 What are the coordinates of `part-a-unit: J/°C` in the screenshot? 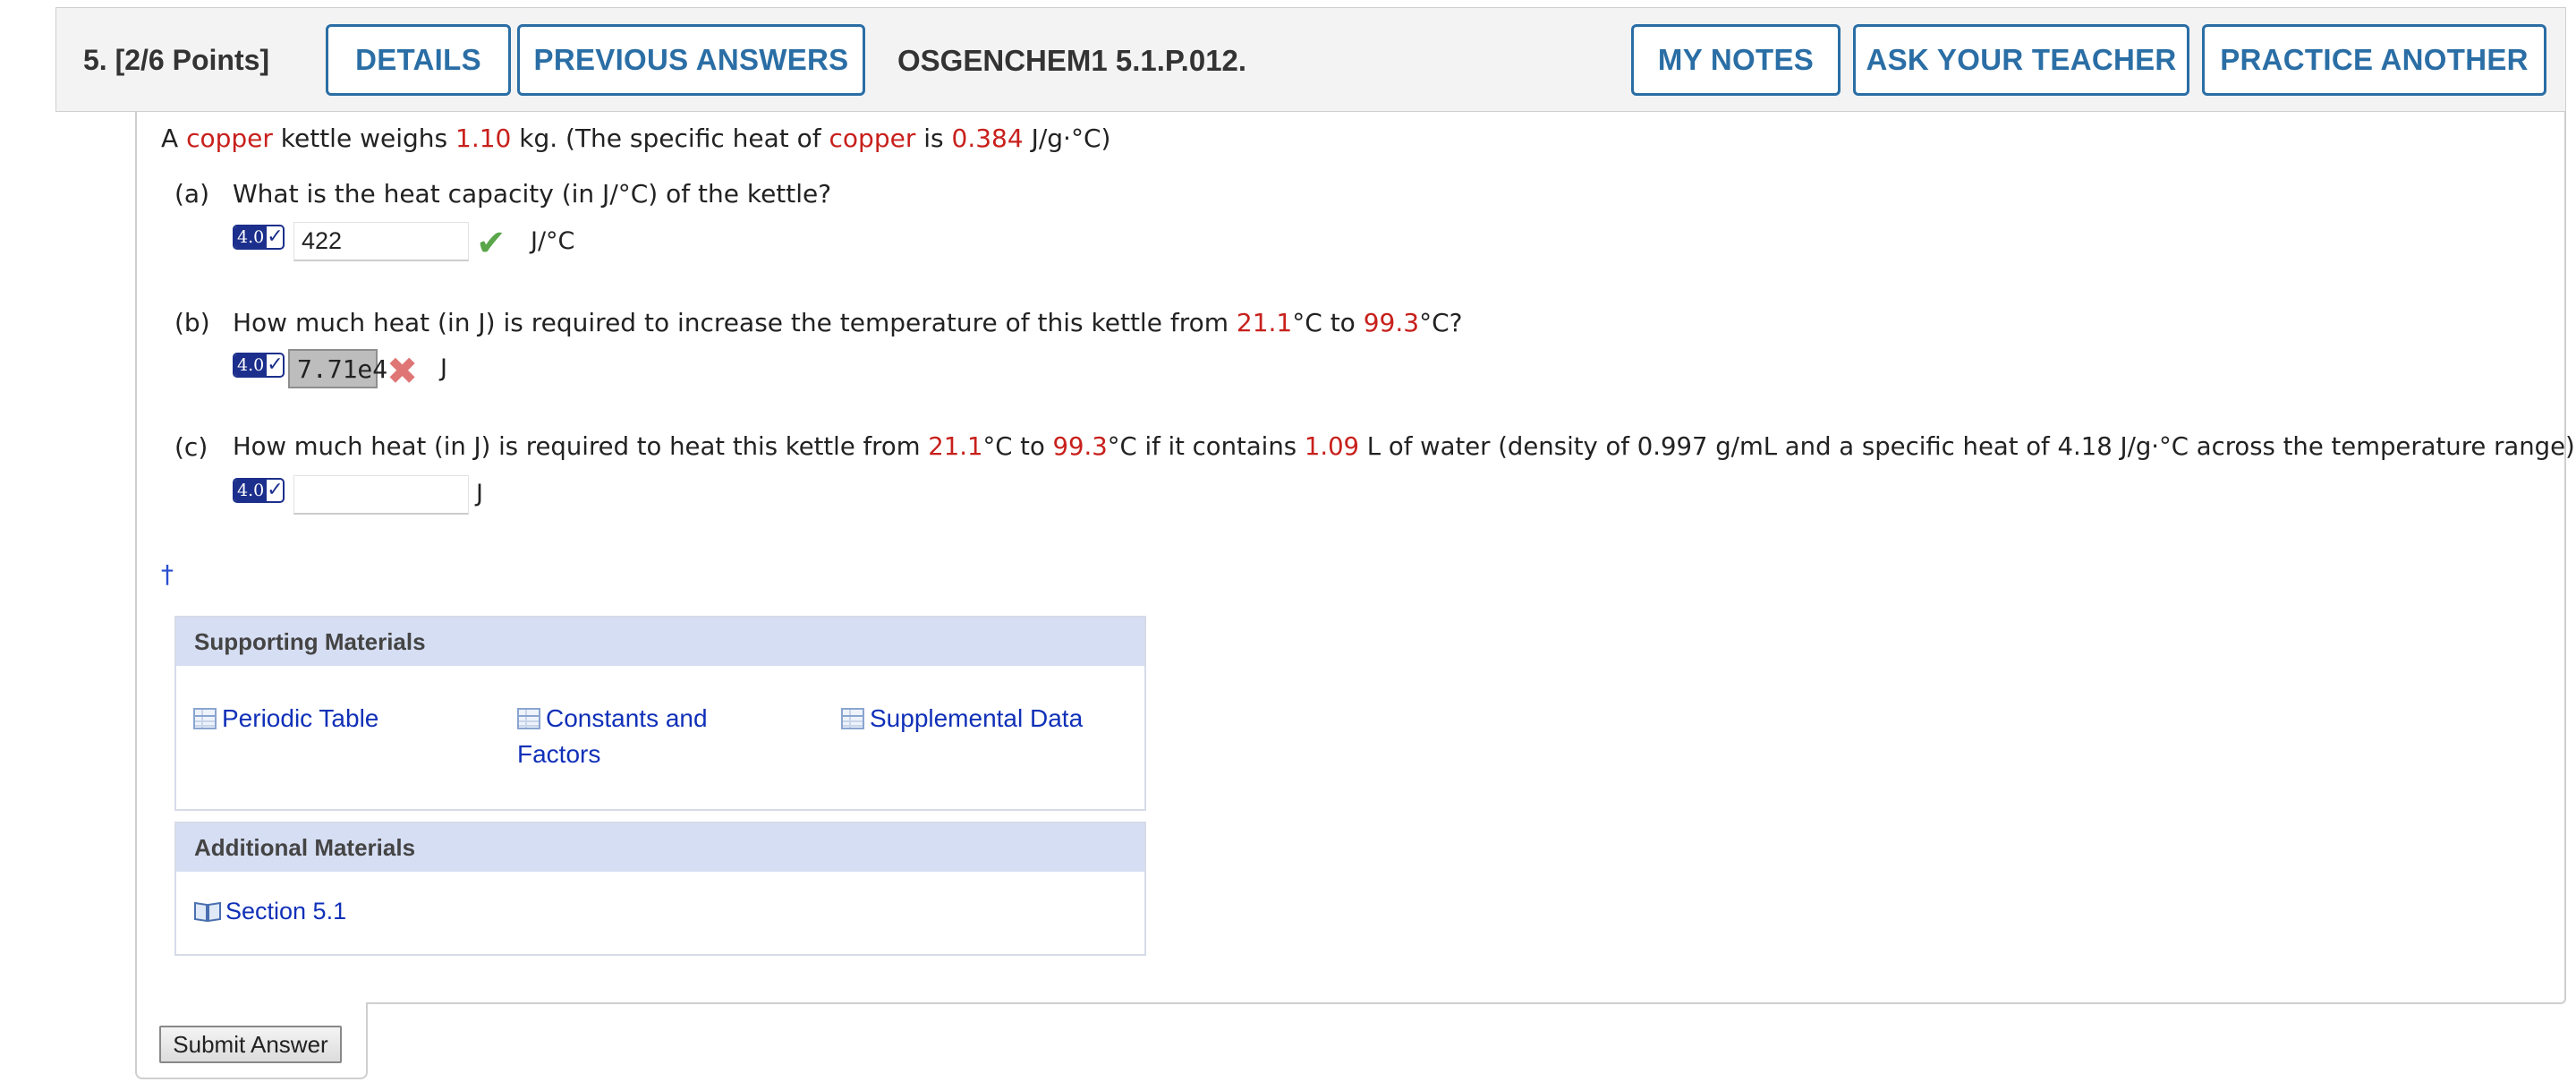 It's located at (553, 241).